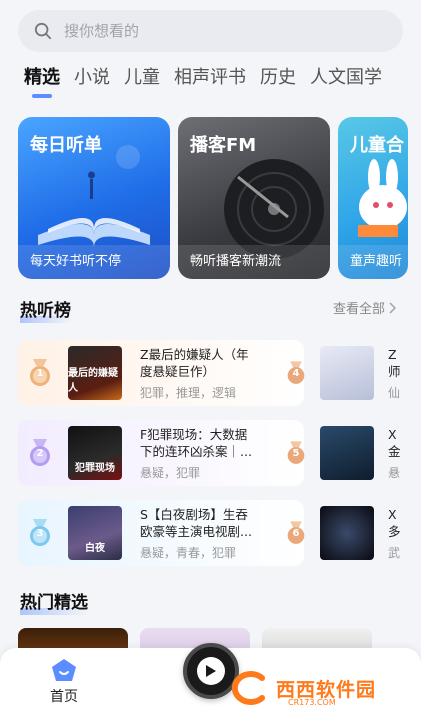  What do you see at coordinates (64, 670) in the screenshot?
I see `home-icon` at bounding box center [64, 670].